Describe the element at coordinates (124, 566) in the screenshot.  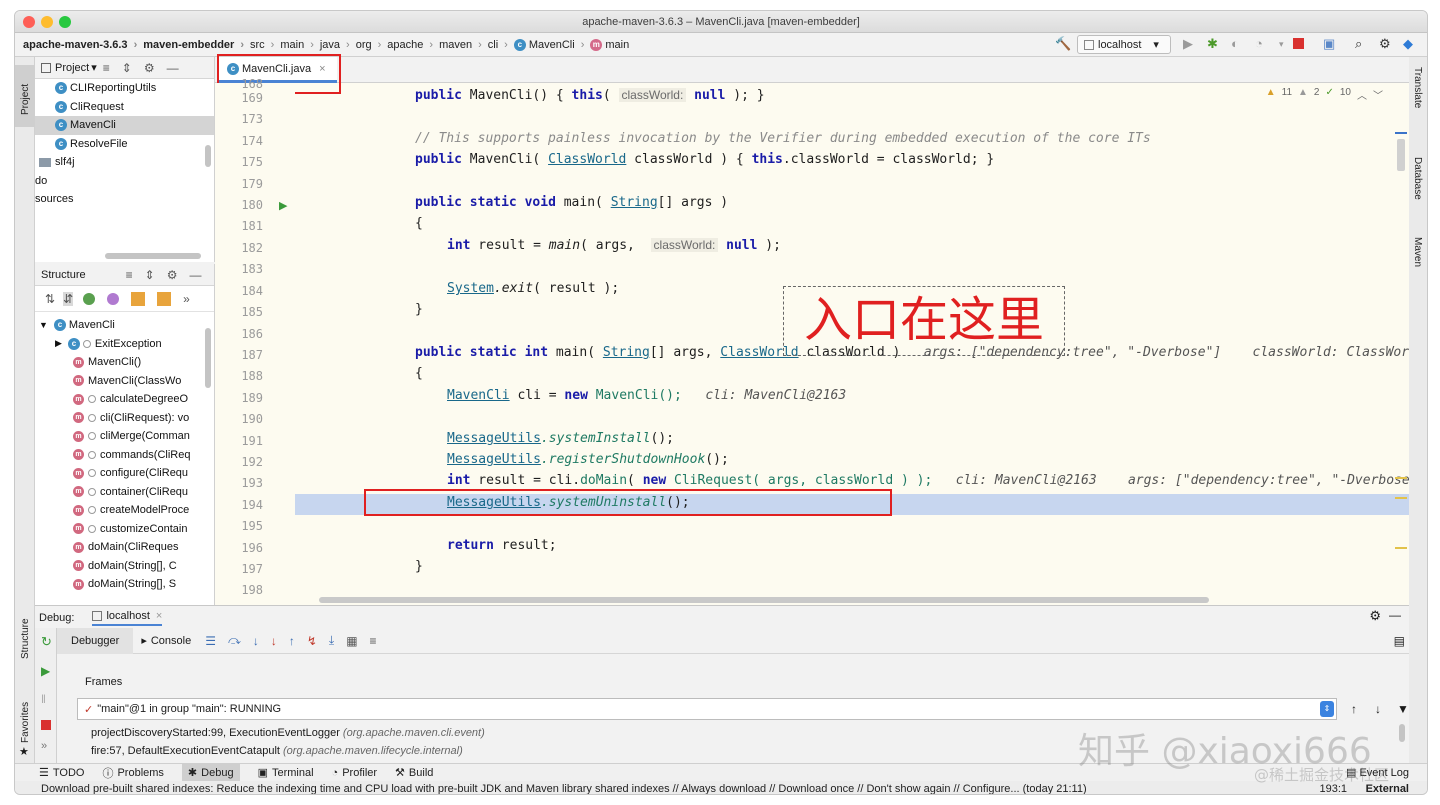
I see `structure-item: m doMain(String[], C` at that location.